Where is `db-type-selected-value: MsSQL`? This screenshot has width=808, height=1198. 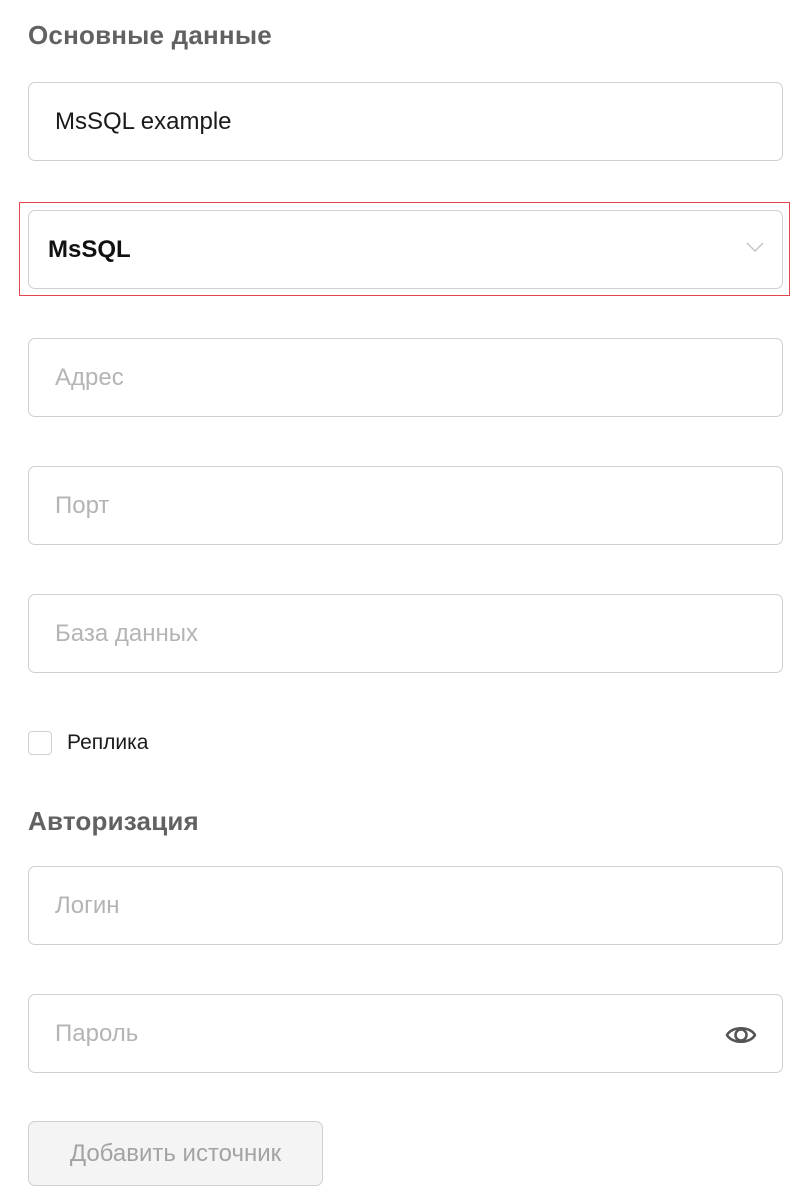 db-type-selected-value: MsSQL is located at coordinates (89, 249).